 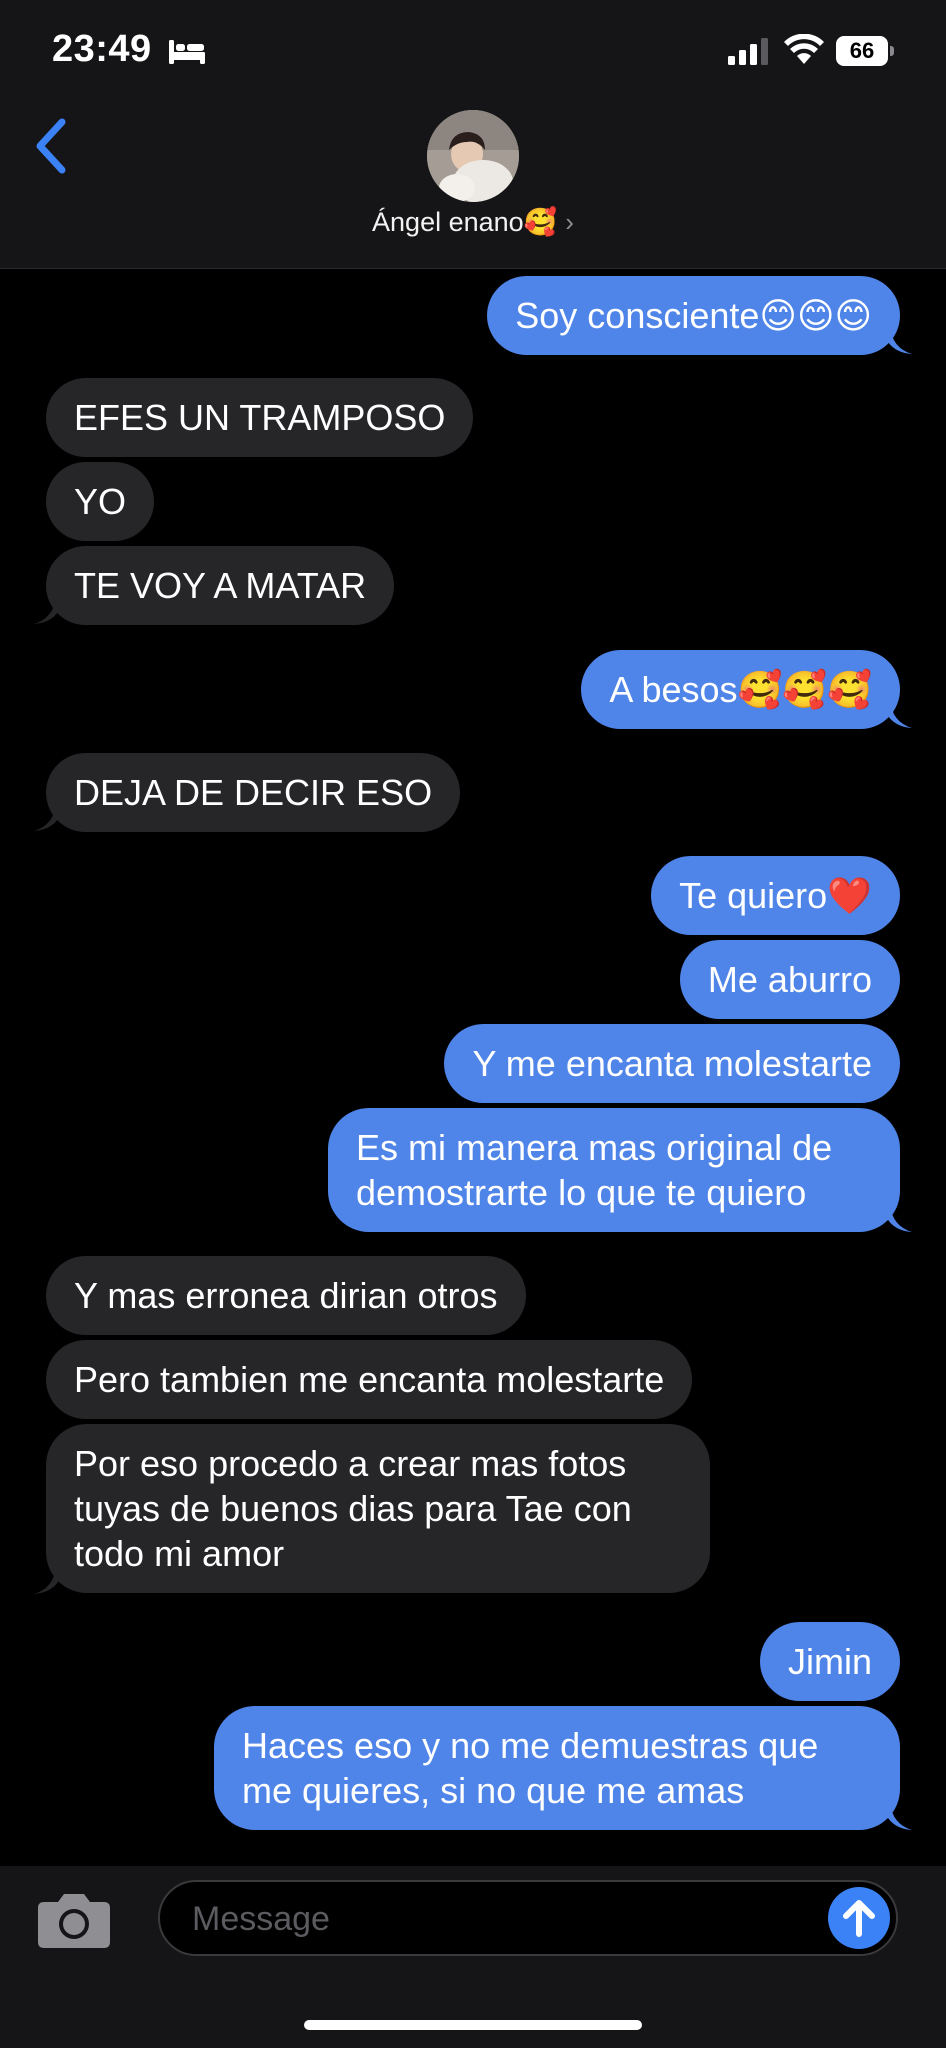 I want to click on wifi-icon, so click(x=804, y=49).